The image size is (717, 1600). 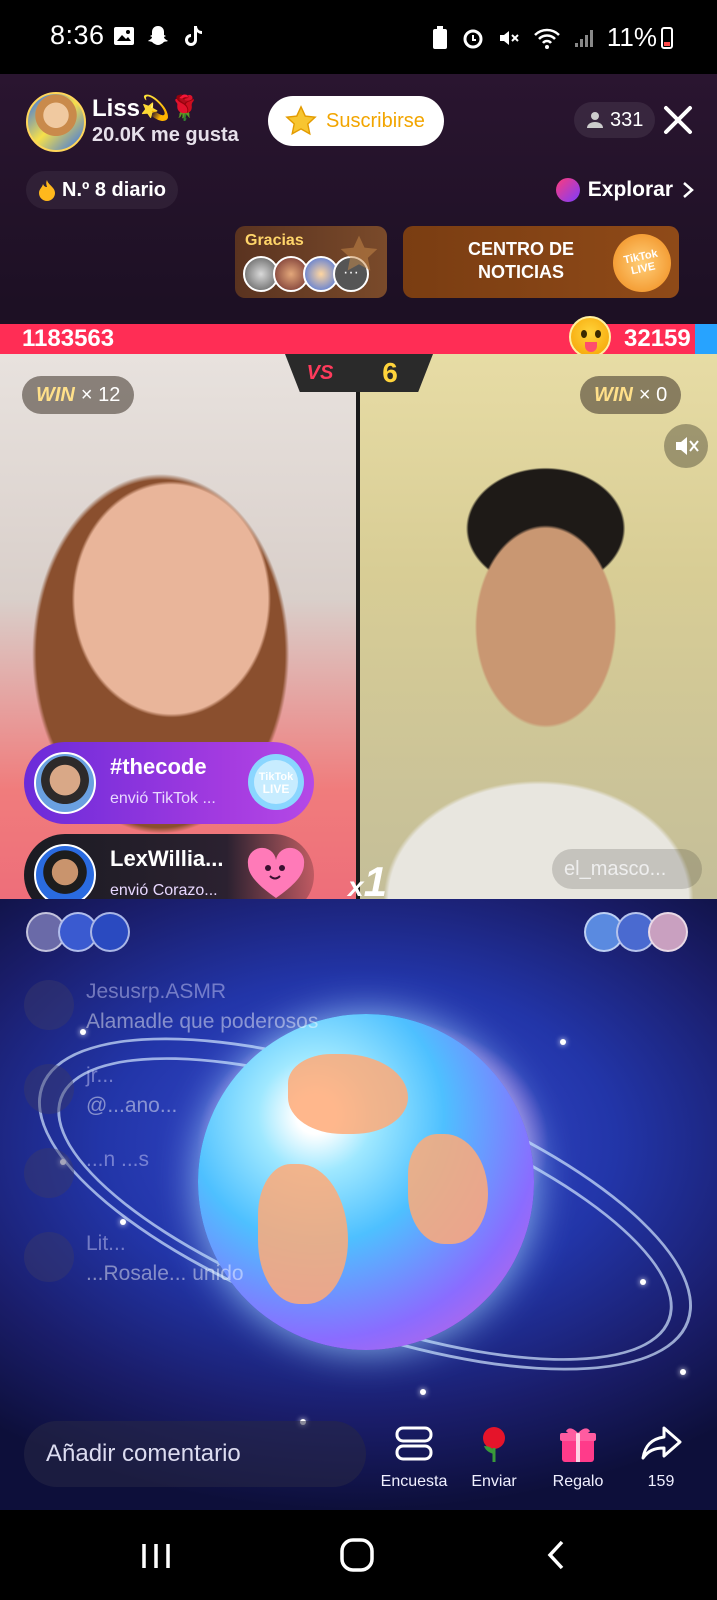 I want to click on host-win-streak: WIN × 12, so click(x=78, y=395).